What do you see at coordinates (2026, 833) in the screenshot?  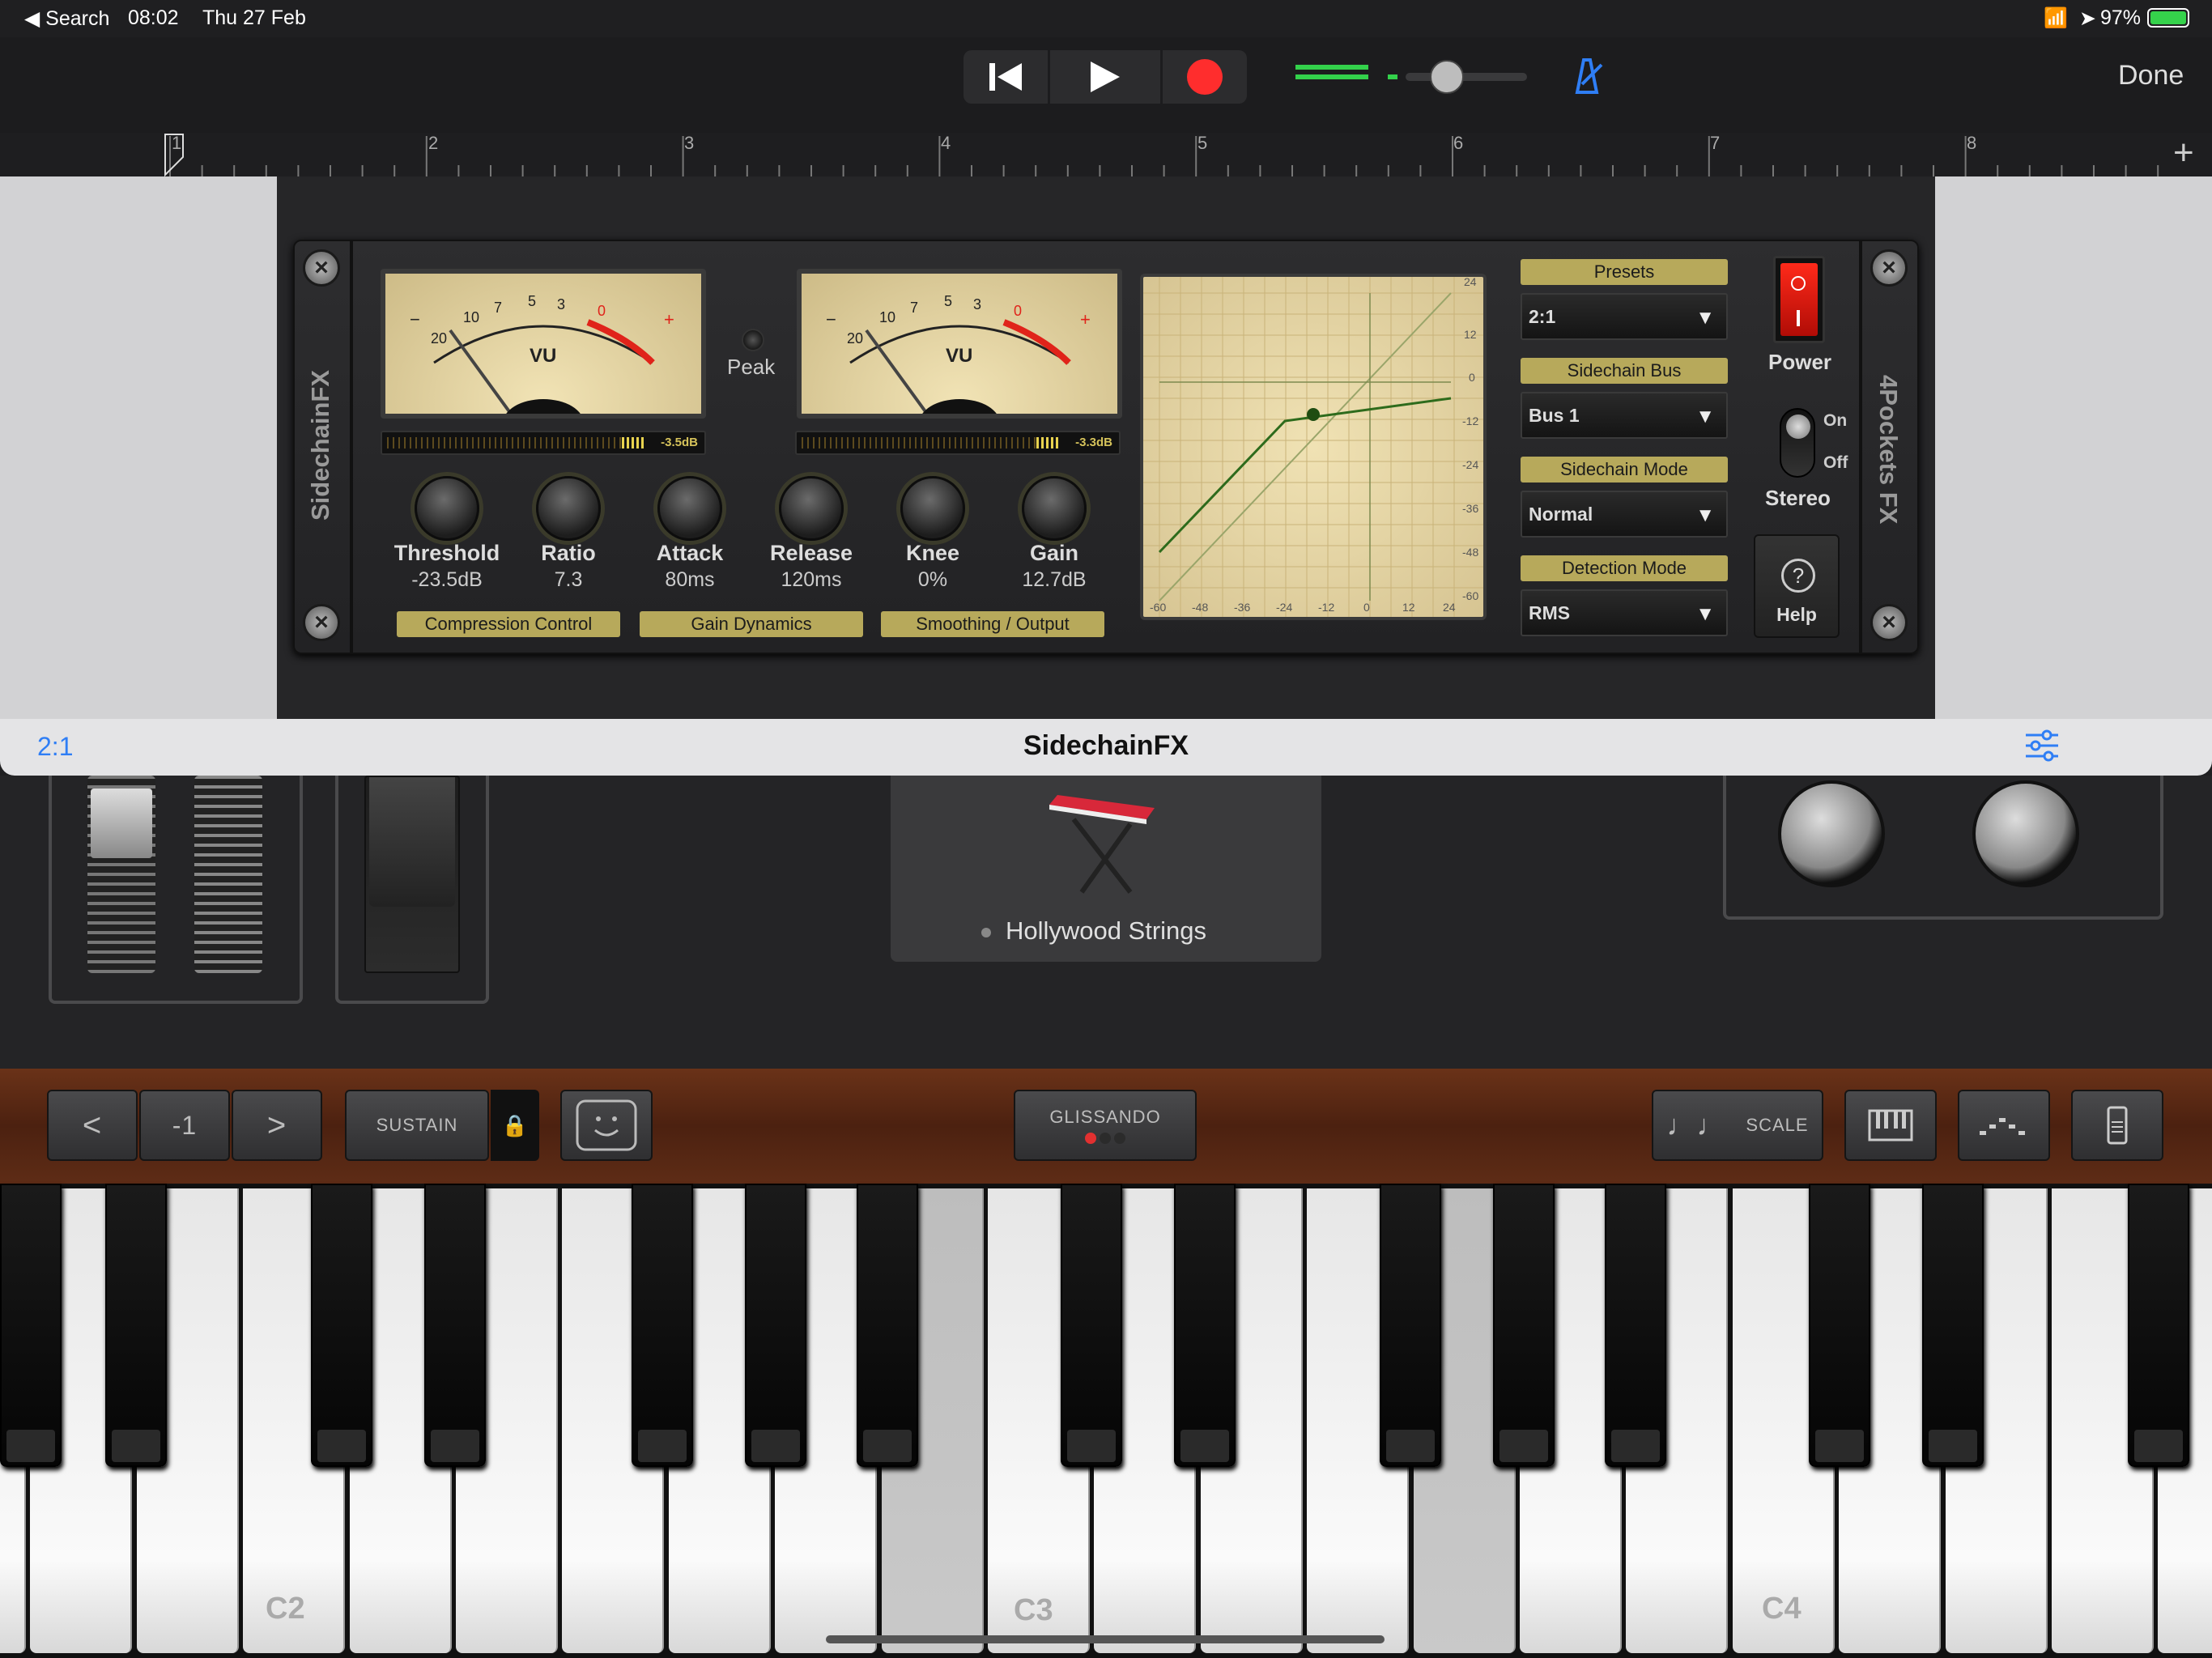 I see `instrument-knob-right` at bounding box center [2026, 833].